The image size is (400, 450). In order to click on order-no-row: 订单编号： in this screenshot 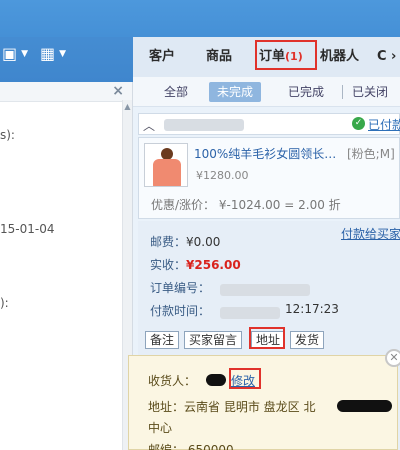, I will do `click(180, 287)`.